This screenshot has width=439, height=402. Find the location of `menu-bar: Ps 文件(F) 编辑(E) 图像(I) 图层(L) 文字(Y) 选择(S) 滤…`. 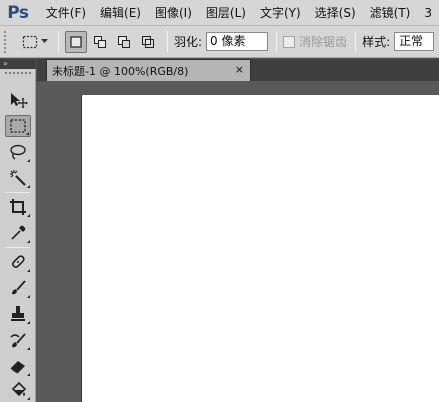

menu-bar: Ps 文件(F) 编辑(E) 图像(I) 图层(L) 文字(Y) 选择(S) 滤… is located at coordinates (219, 13).